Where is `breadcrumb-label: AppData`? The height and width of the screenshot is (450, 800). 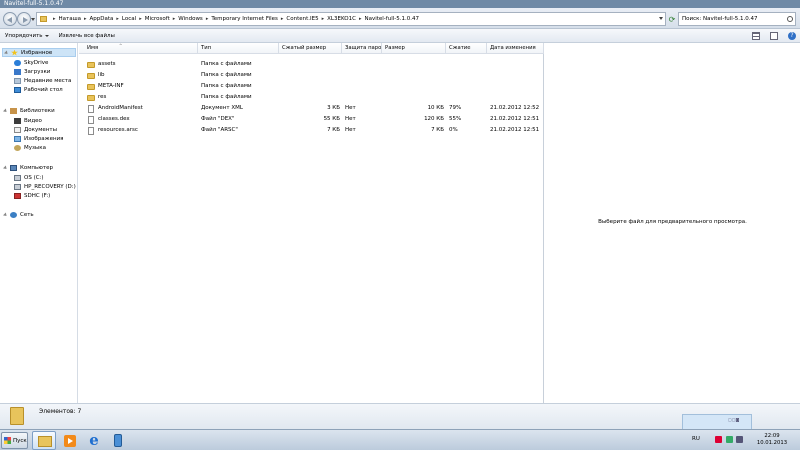
breadcrumb-label: AppData is located at coordinates (101, 19).